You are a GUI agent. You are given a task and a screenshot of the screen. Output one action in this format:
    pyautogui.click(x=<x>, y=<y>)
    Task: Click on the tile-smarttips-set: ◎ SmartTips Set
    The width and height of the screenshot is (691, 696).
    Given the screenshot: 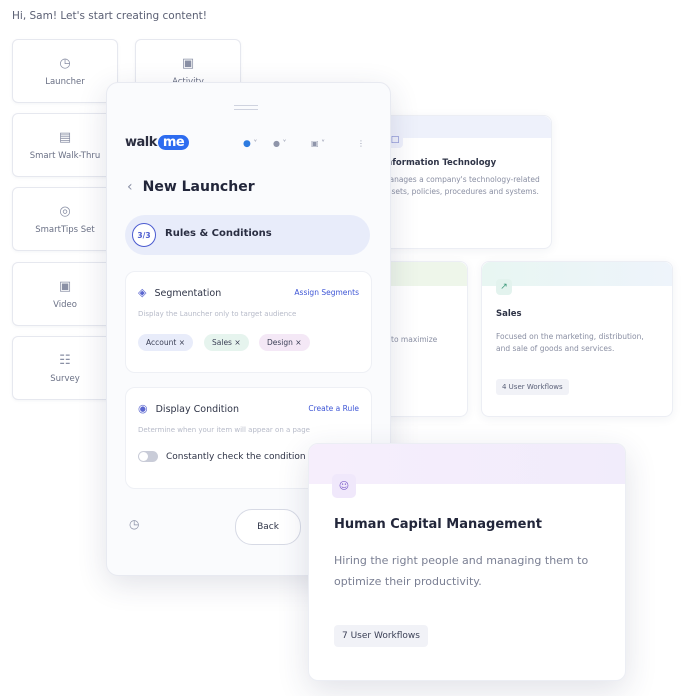 What is the action you would take?
    pyautogui.click(x=65, y=219)
    